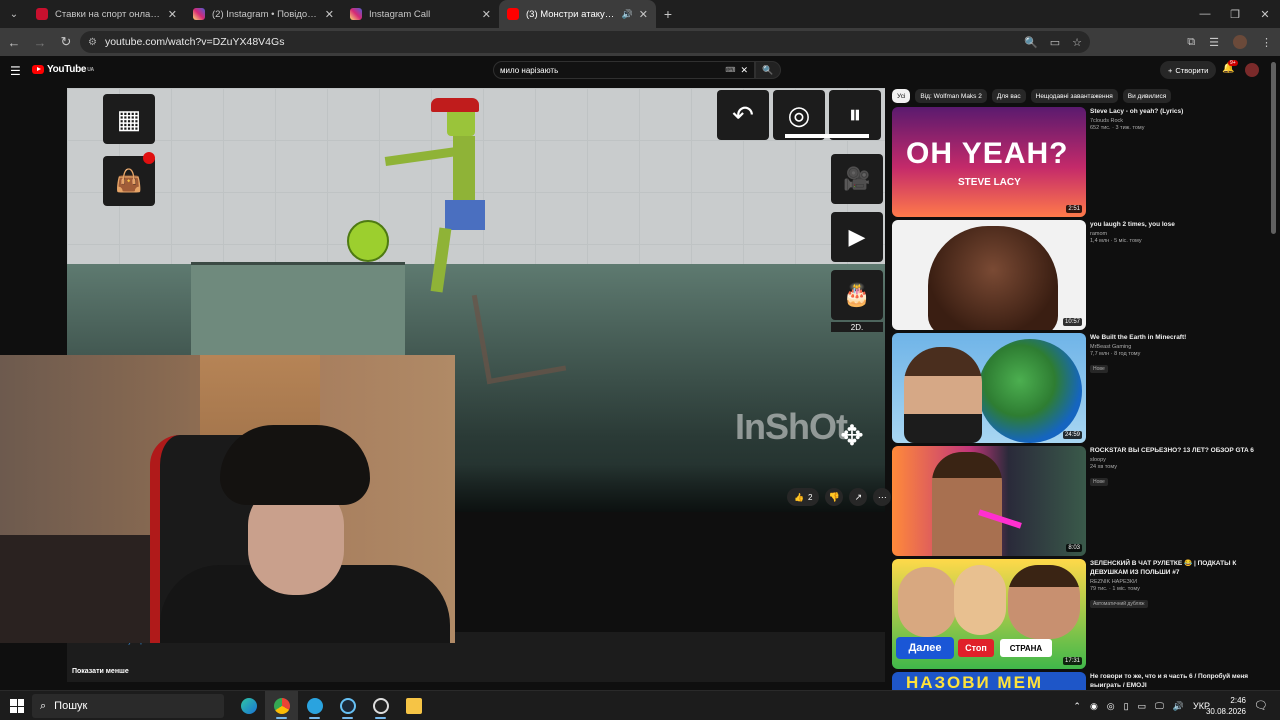  What do you see at coordinates (1180, 460) in the screenshot?
I see `channel-name: sloopy` at bounding box center [1180, 460].